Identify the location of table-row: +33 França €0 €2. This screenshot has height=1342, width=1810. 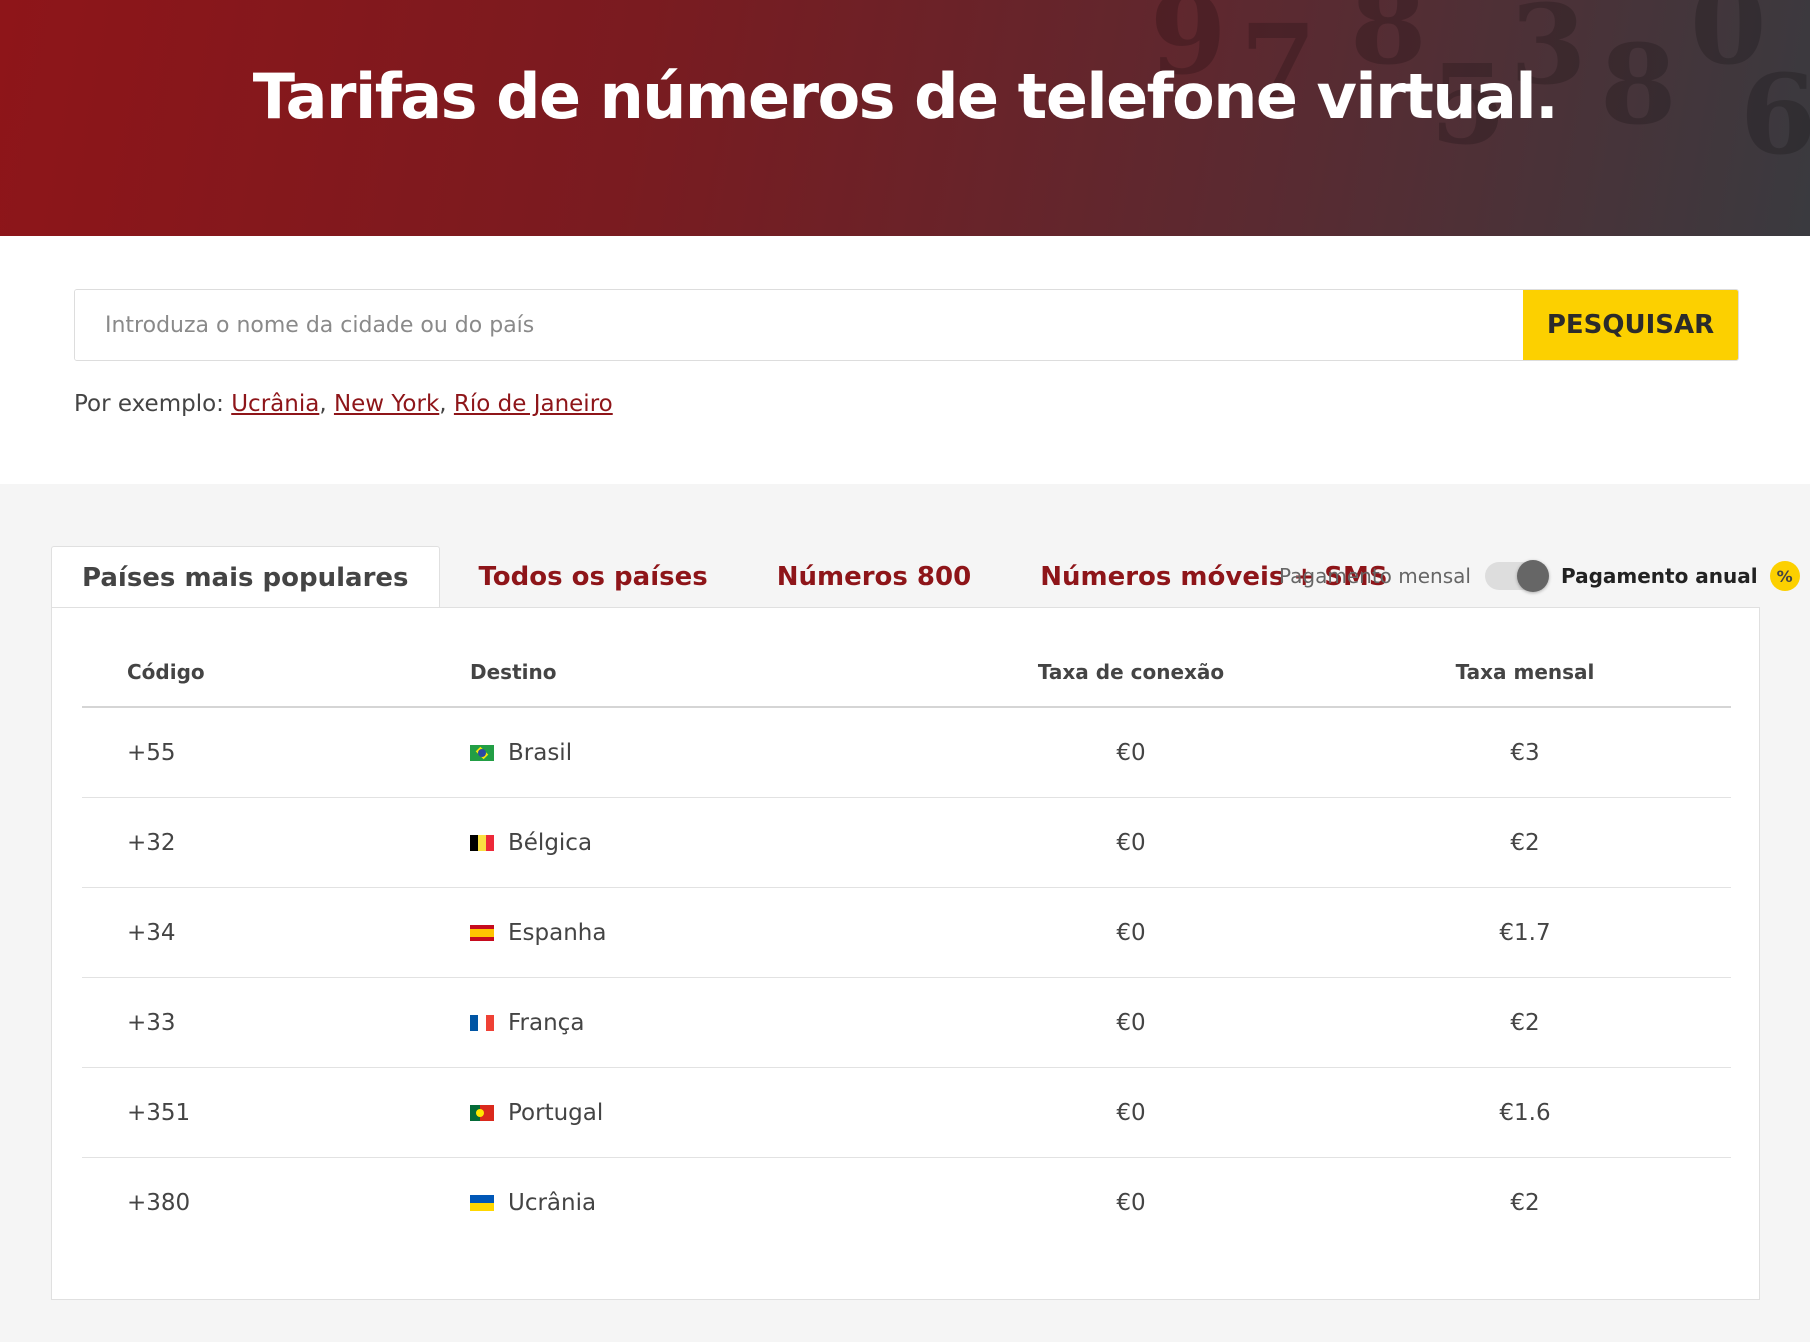
(906, 1023).